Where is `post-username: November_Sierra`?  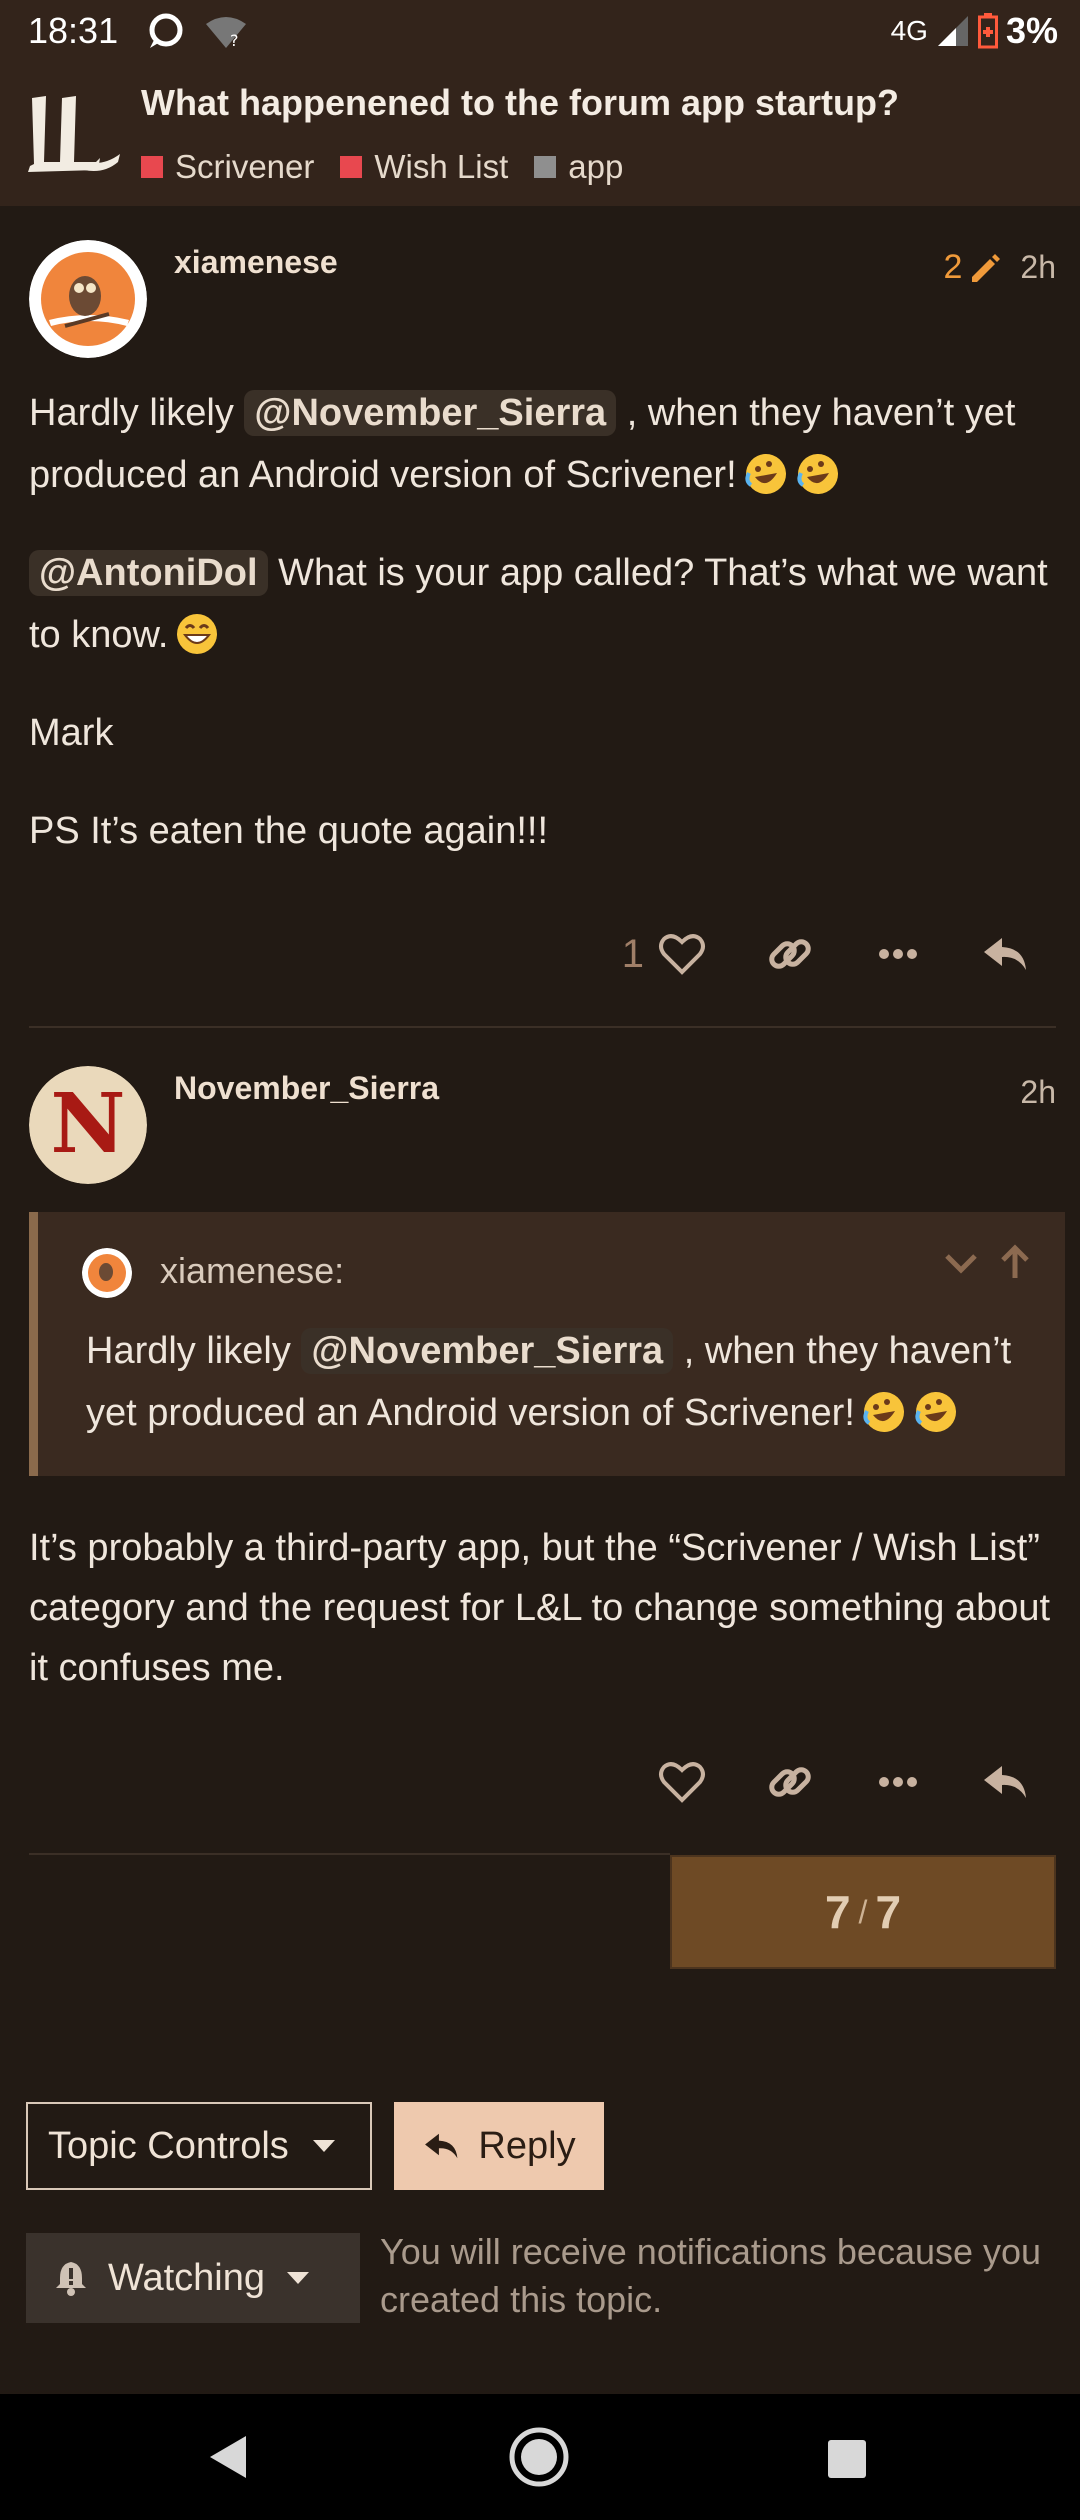 post-username: November_Sierra is located at coordinates (306, 1088).